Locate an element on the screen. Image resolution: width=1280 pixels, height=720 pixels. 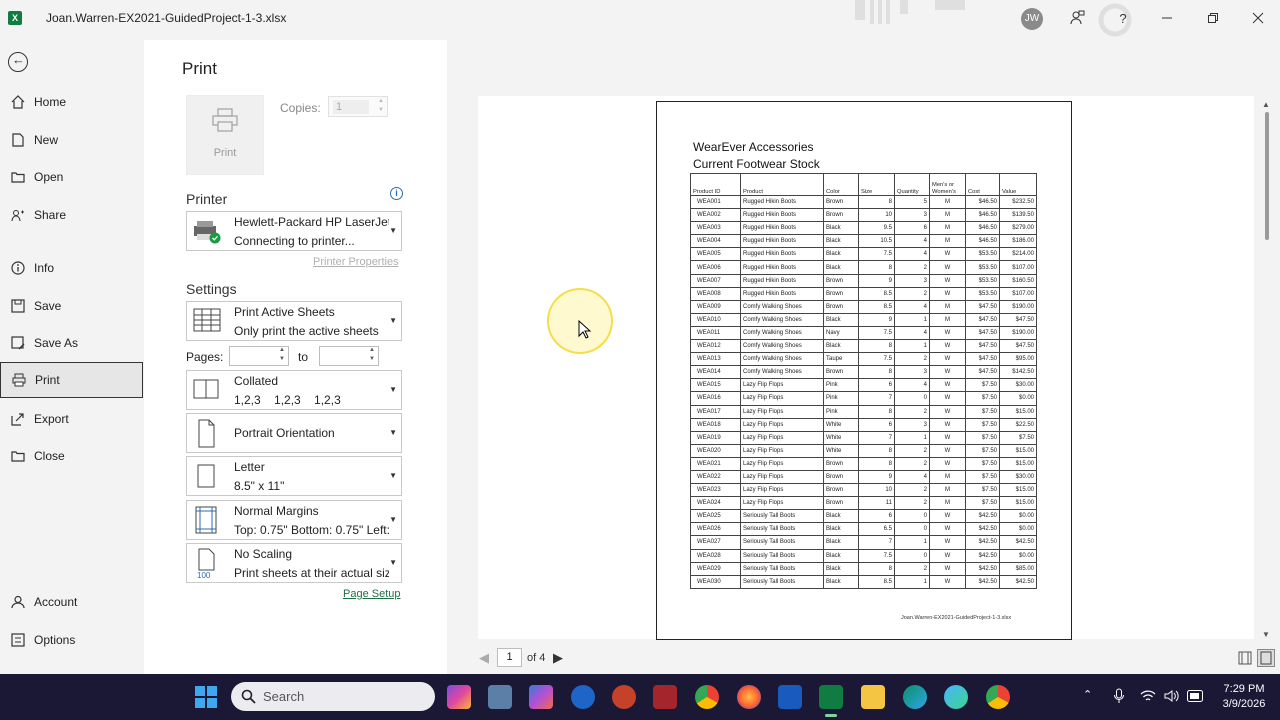
edge-icon is located at coordinates (915, 697).